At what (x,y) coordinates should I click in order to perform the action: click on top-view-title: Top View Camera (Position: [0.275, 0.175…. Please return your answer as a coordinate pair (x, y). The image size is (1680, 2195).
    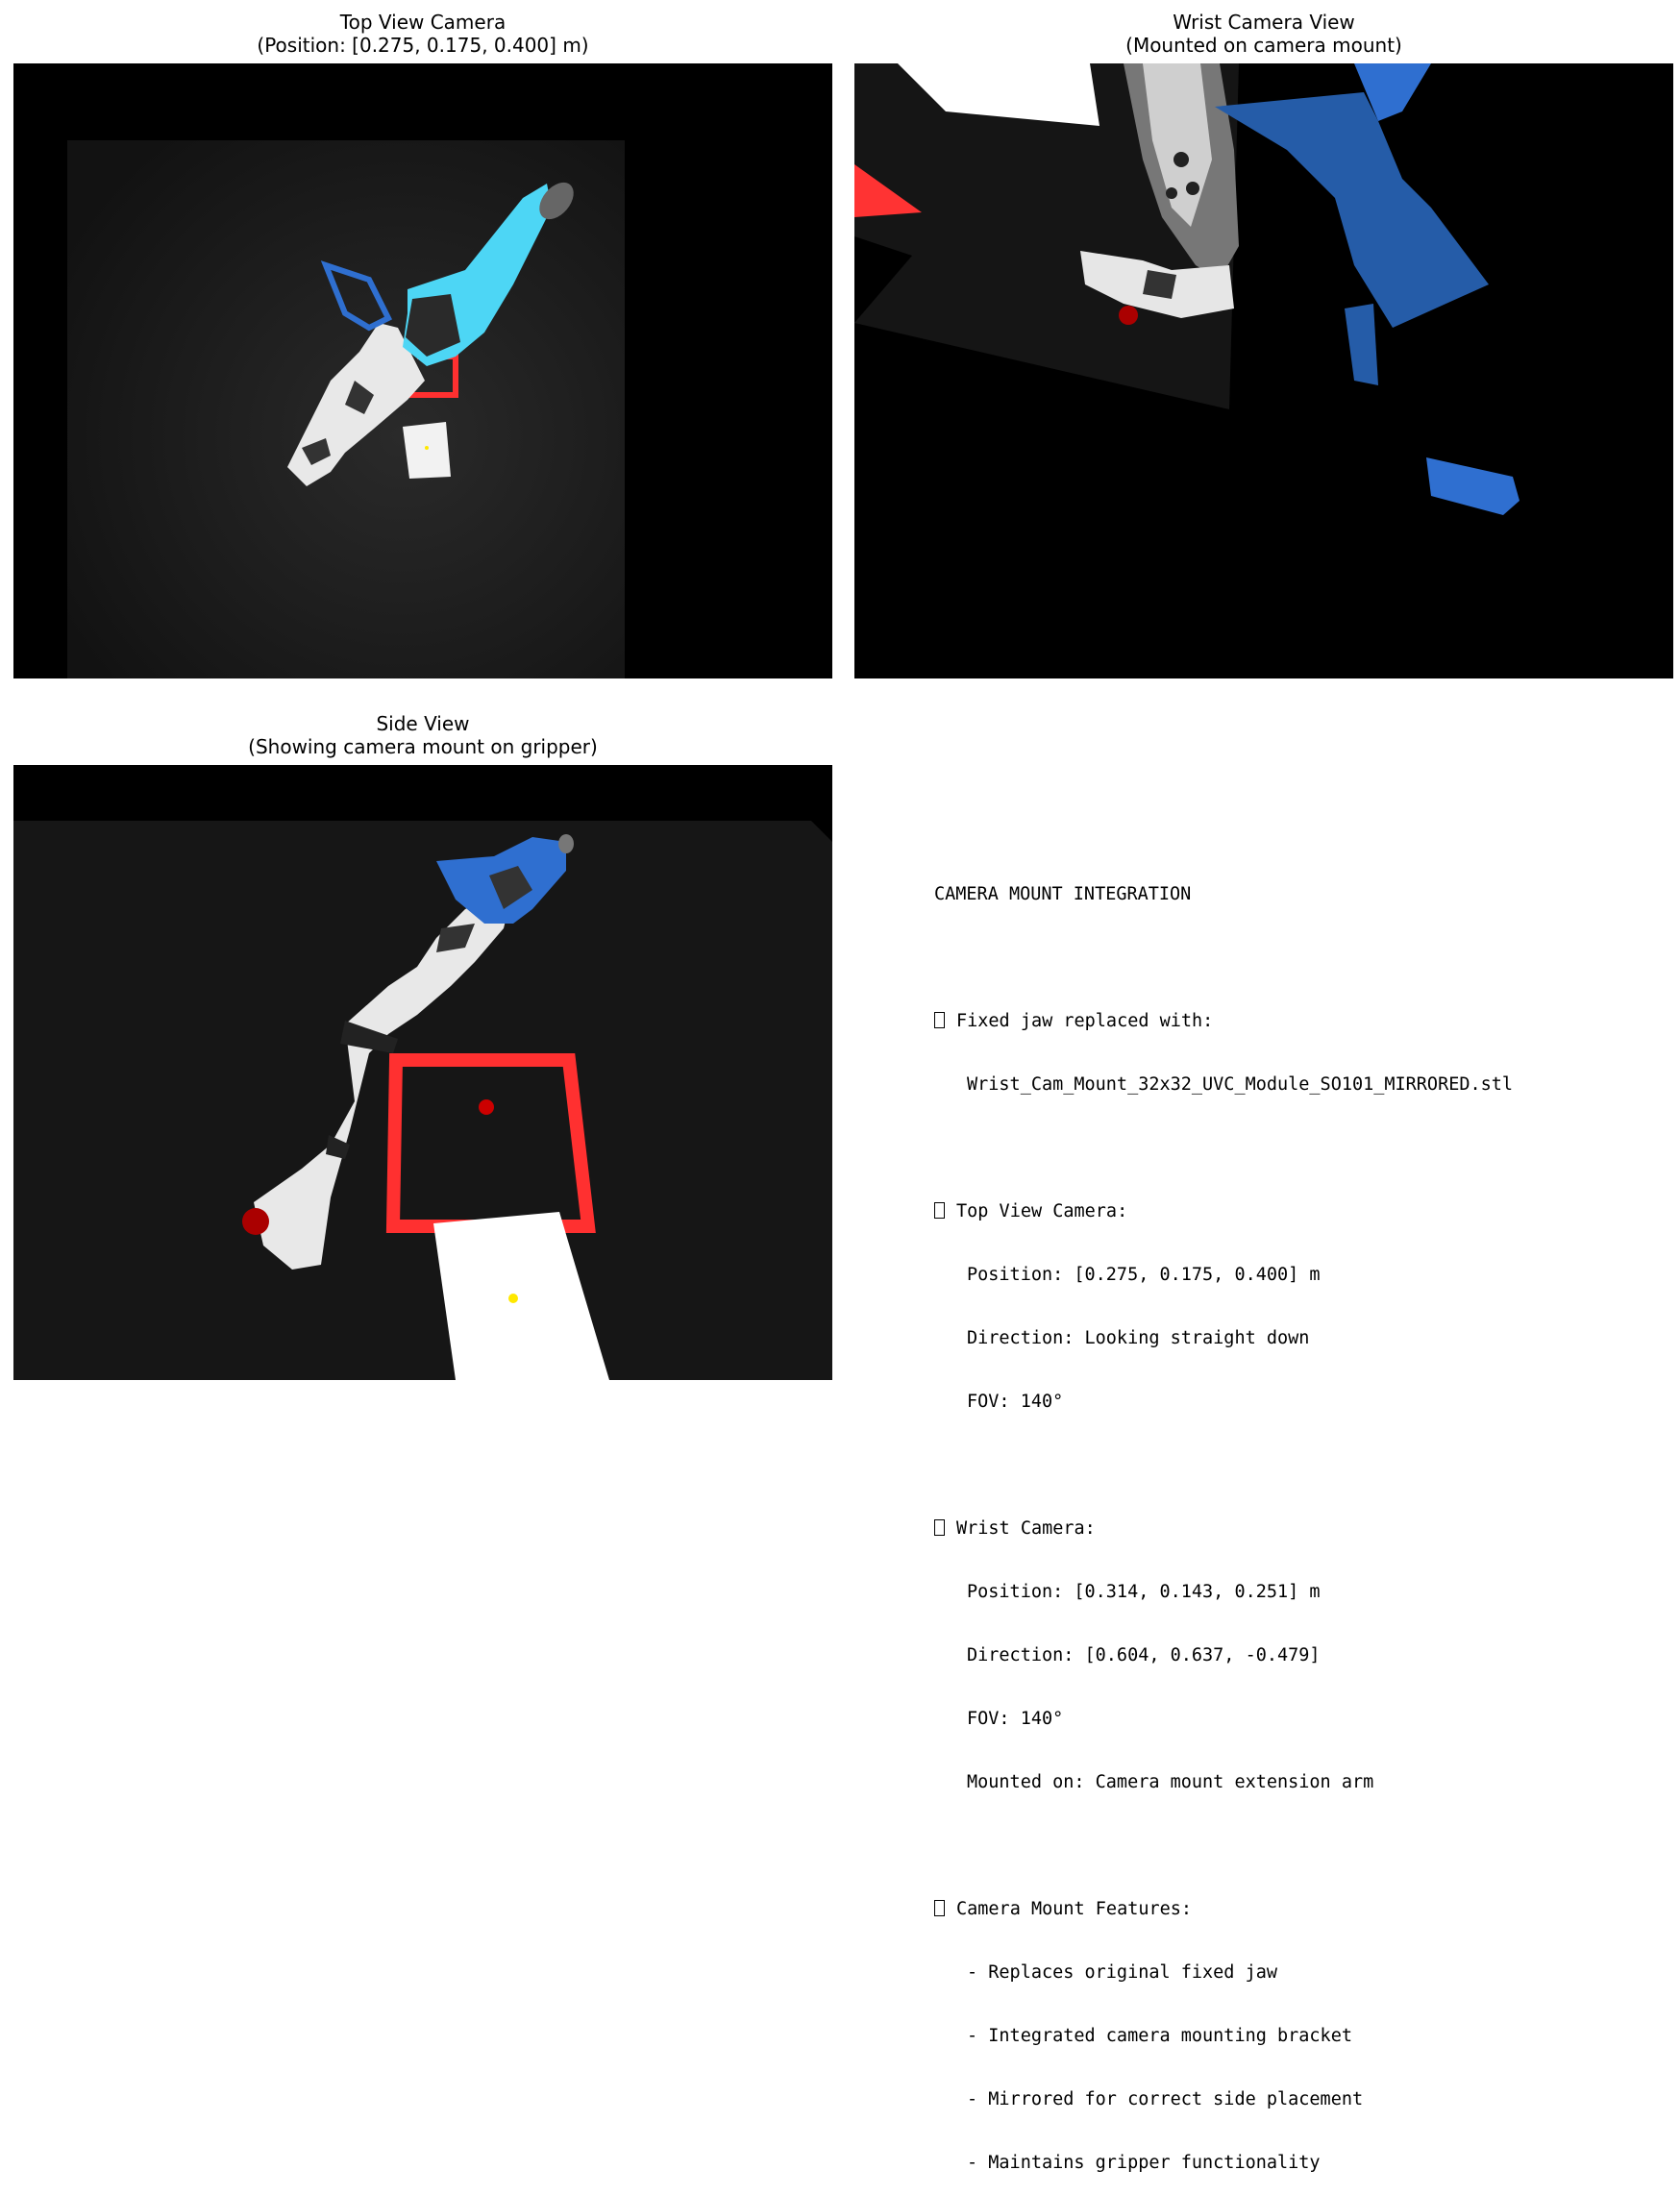
    Looking at the image, I should click on (422, 34).